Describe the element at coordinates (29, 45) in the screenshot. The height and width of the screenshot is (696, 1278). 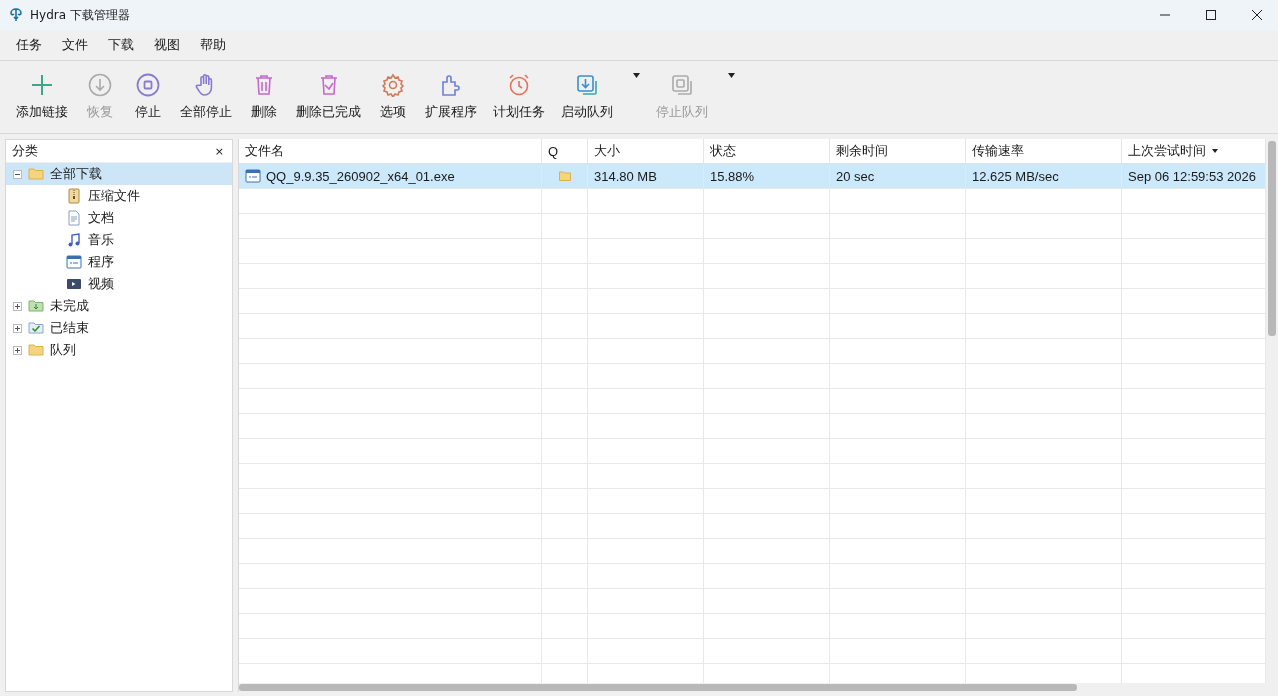
I see `menu-item: 任务` at that location.